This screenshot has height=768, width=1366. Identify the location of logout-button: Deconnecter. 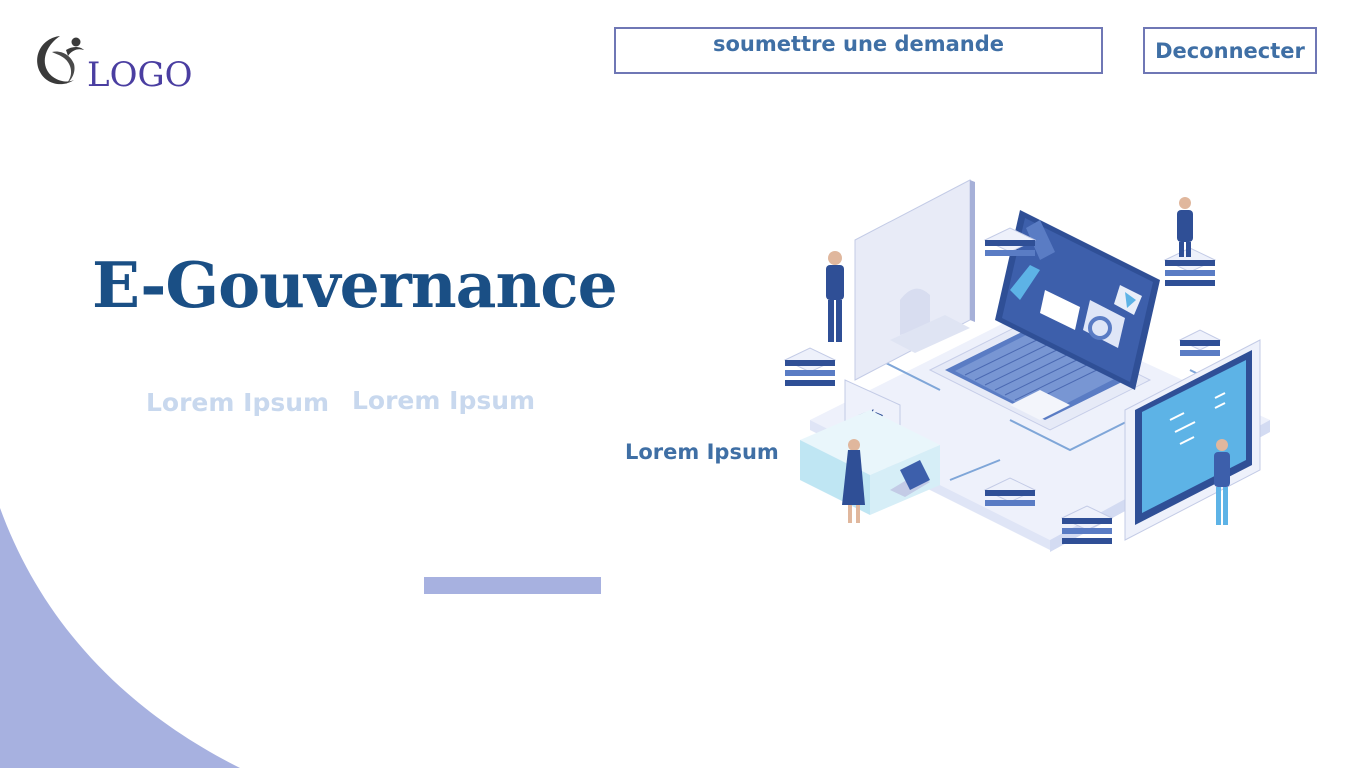
(1230, 50).